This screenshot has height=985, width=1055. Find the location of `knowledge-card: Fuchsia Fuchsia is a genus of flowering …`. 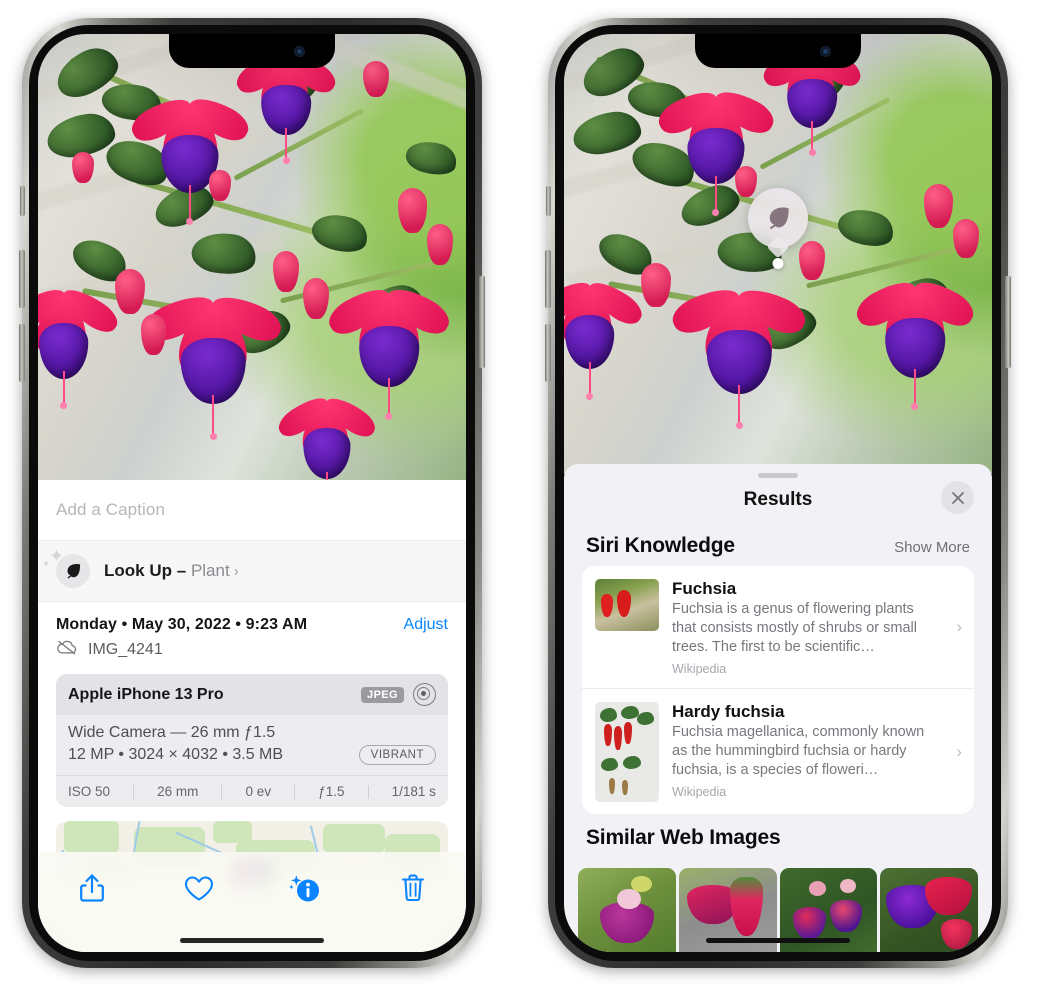

knowledge-card: Fuchsia Fuchsia is a genus of flowering … is located at coordinates (778, 627).